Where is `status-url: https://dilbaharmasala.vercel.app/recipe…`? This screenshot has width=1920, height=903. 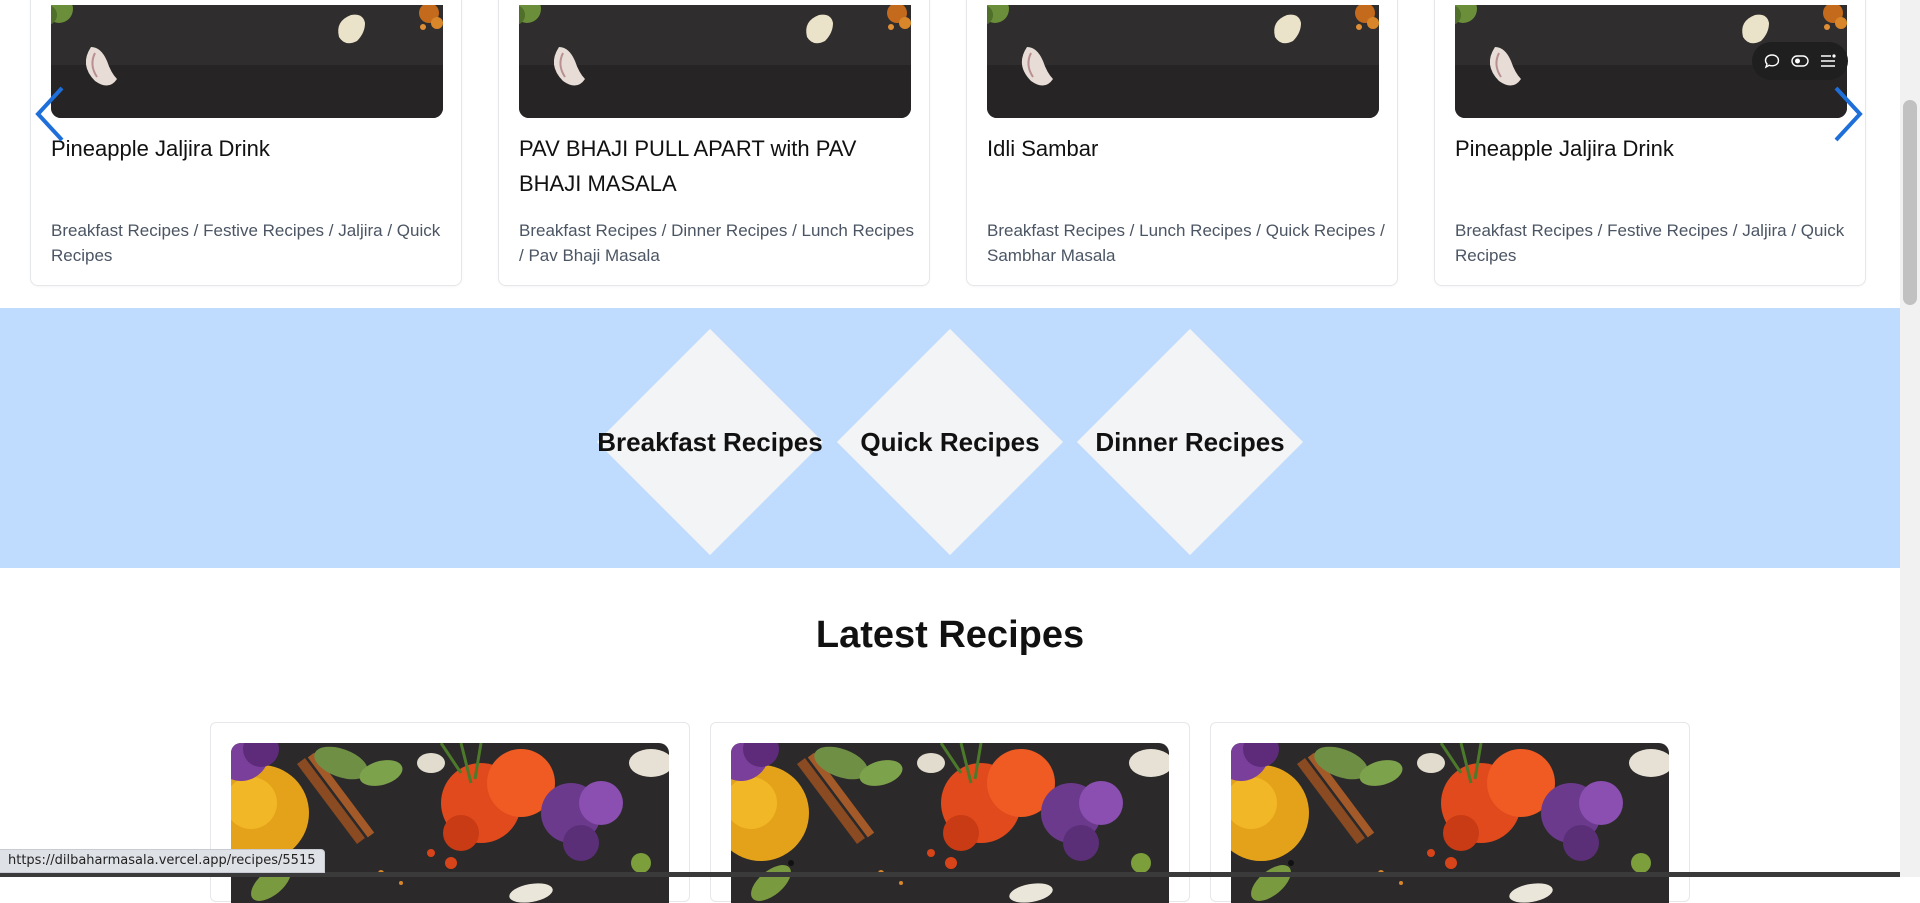
status-url: https://dilbaharmasala.vercel.app/recipe… is located at coordinates (162, 861).